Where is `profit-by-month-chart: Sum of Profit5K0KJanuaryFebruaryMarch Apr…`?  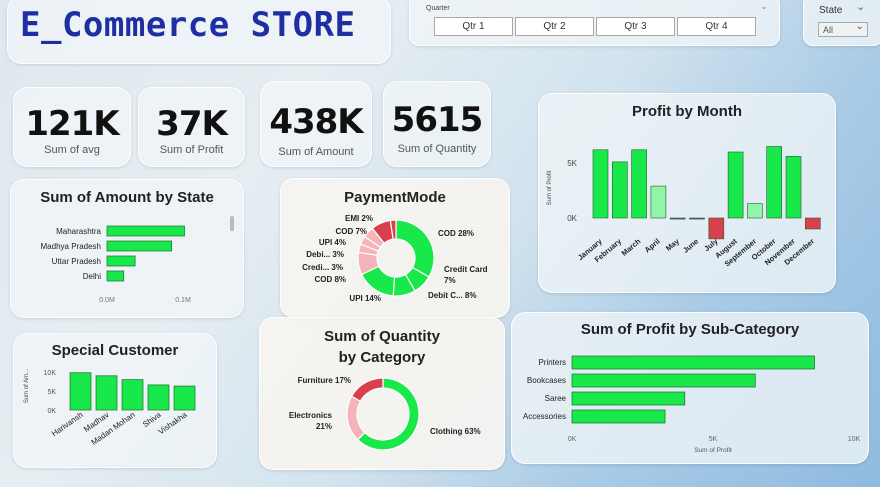
profit-by-month-chart: Sum of Profit5K0KJanuaryFebruaryMarch Apr… is located at coordinates (684, 207).